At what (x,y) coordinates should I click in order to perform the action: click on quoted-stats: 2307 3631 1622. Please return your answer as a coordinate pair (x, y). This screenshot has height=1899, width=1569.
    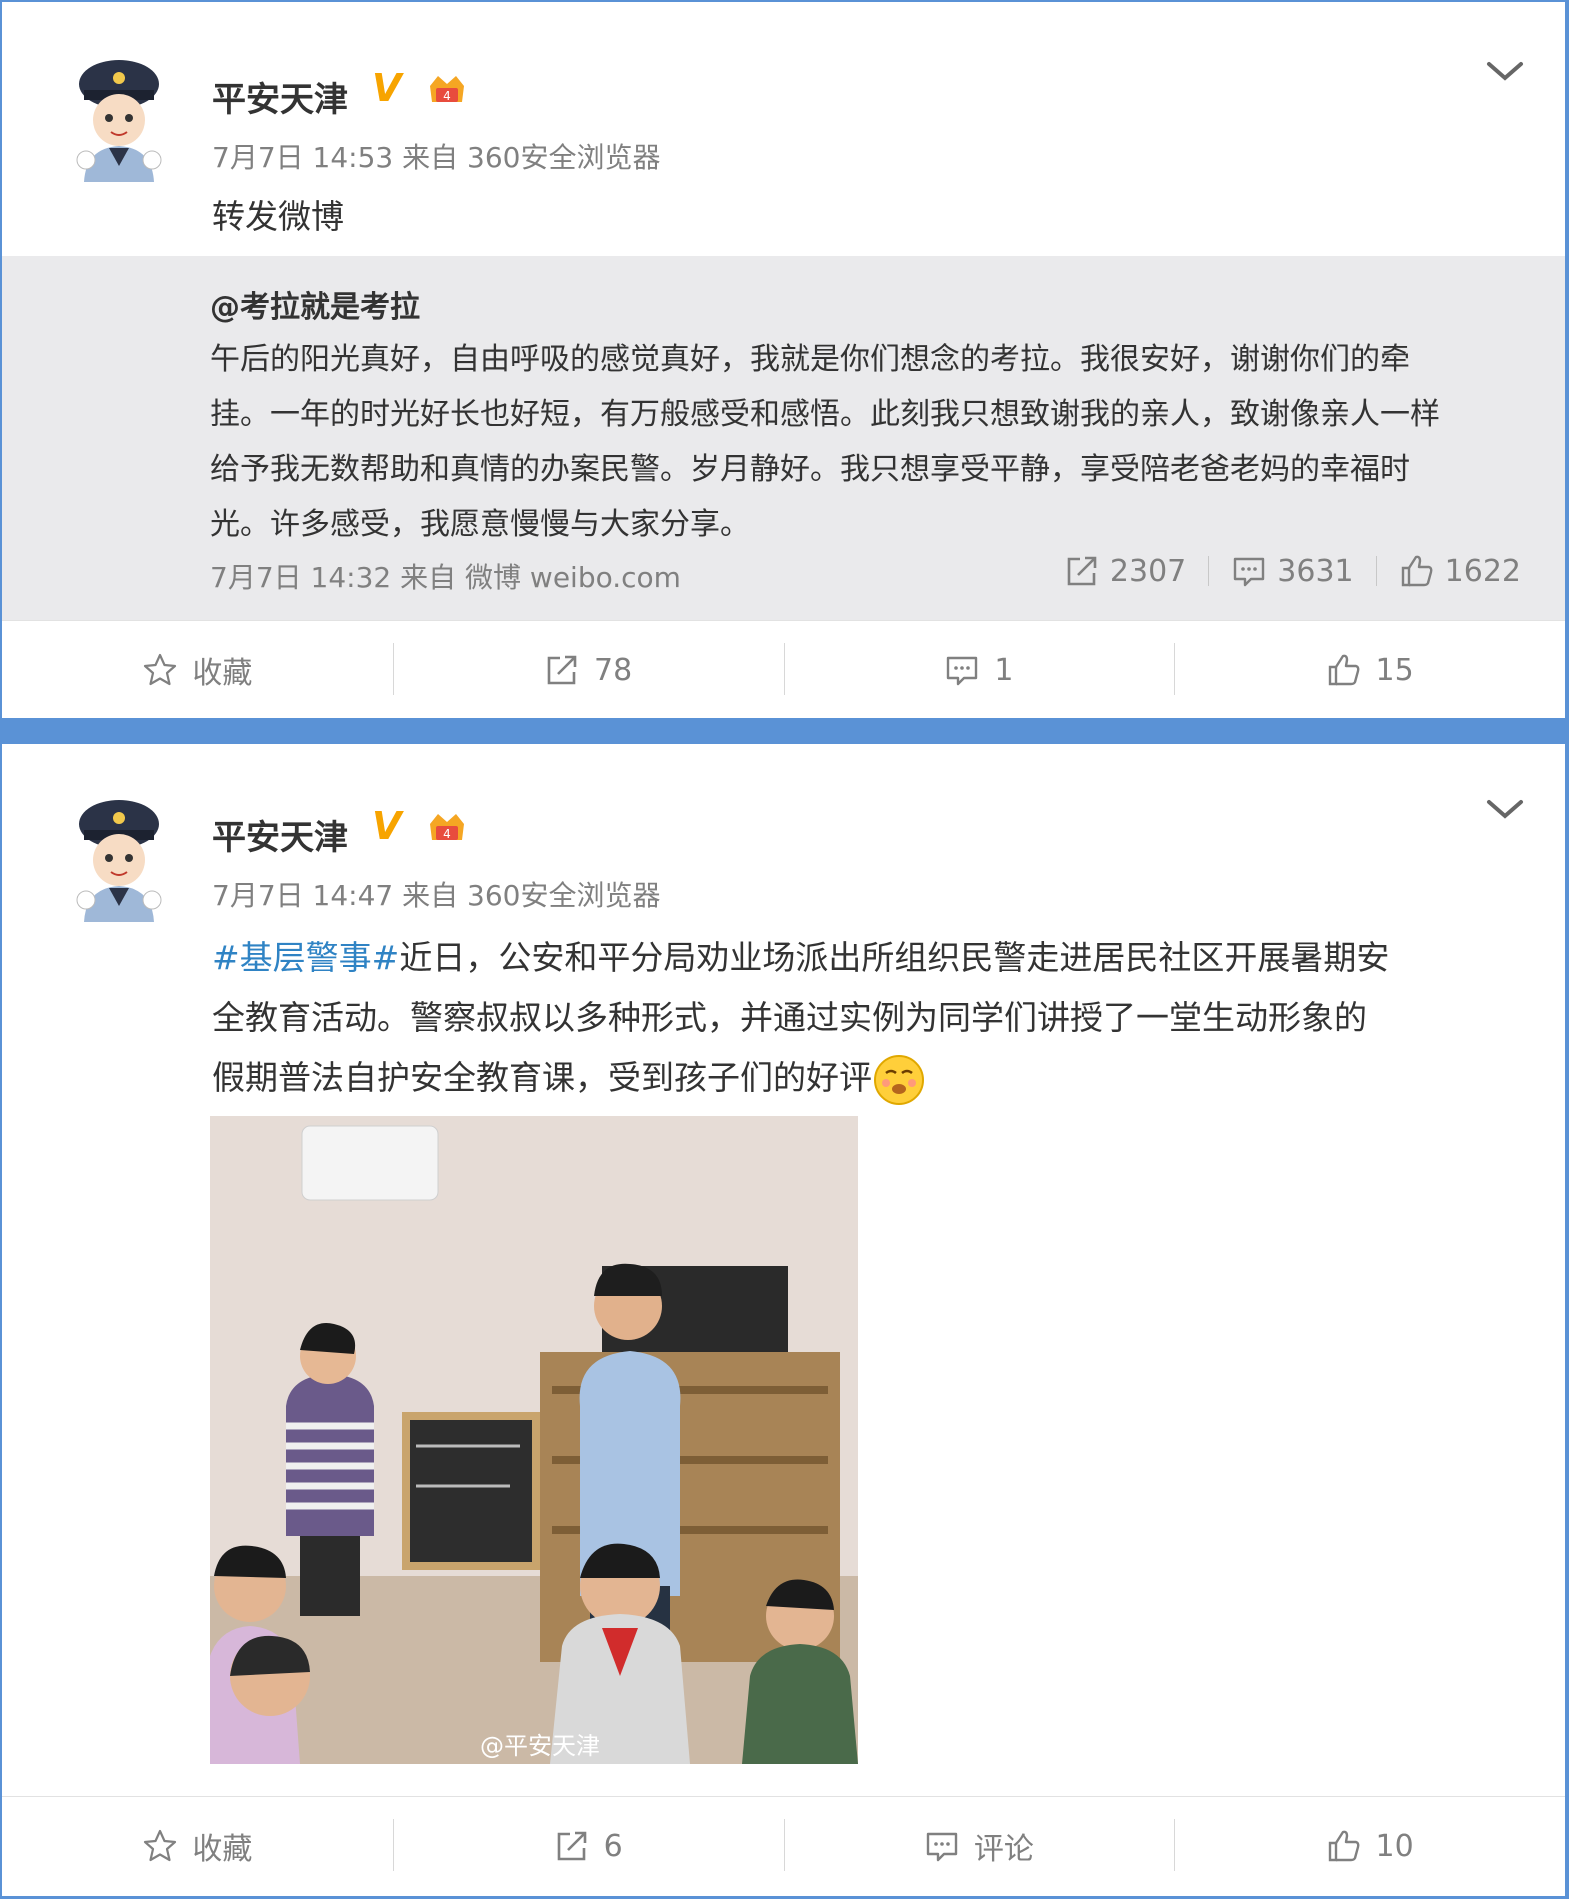
    Looking at the image, I should click on (1292, 571).